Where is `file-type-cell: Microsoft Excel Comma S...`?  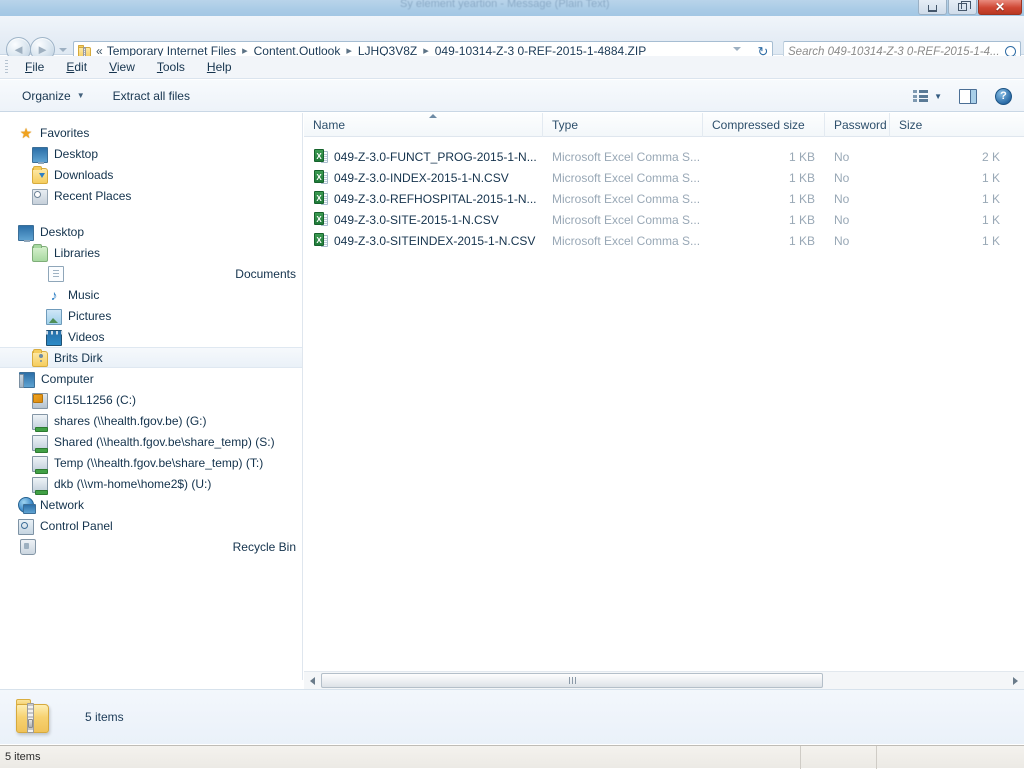
file-type-cell: Microsoft Excel Comma S... is located at coordinates (626, 156).